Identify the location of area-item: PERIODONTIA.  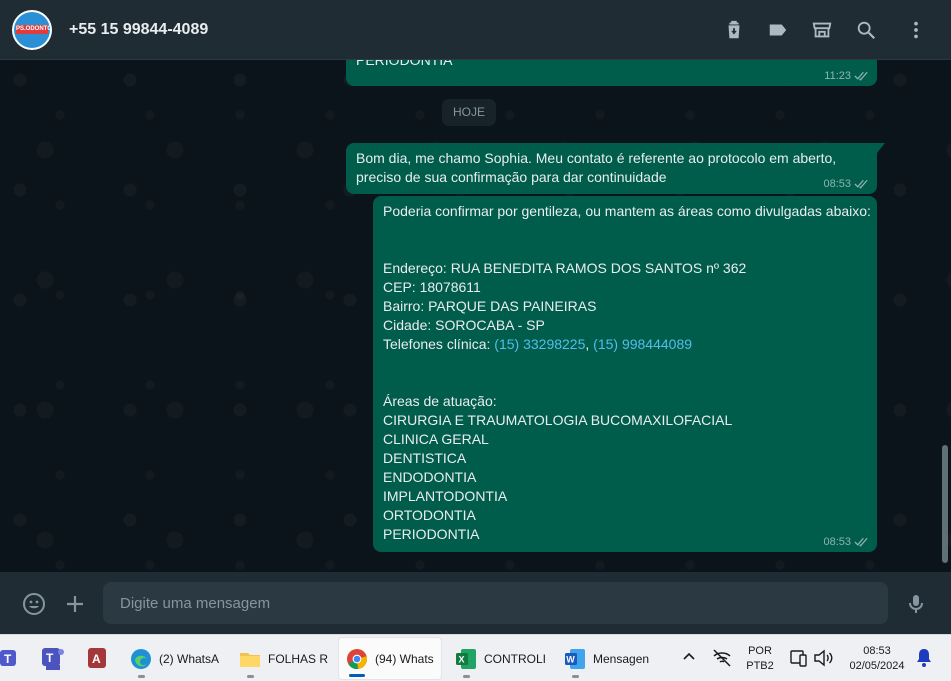
(431, 534).